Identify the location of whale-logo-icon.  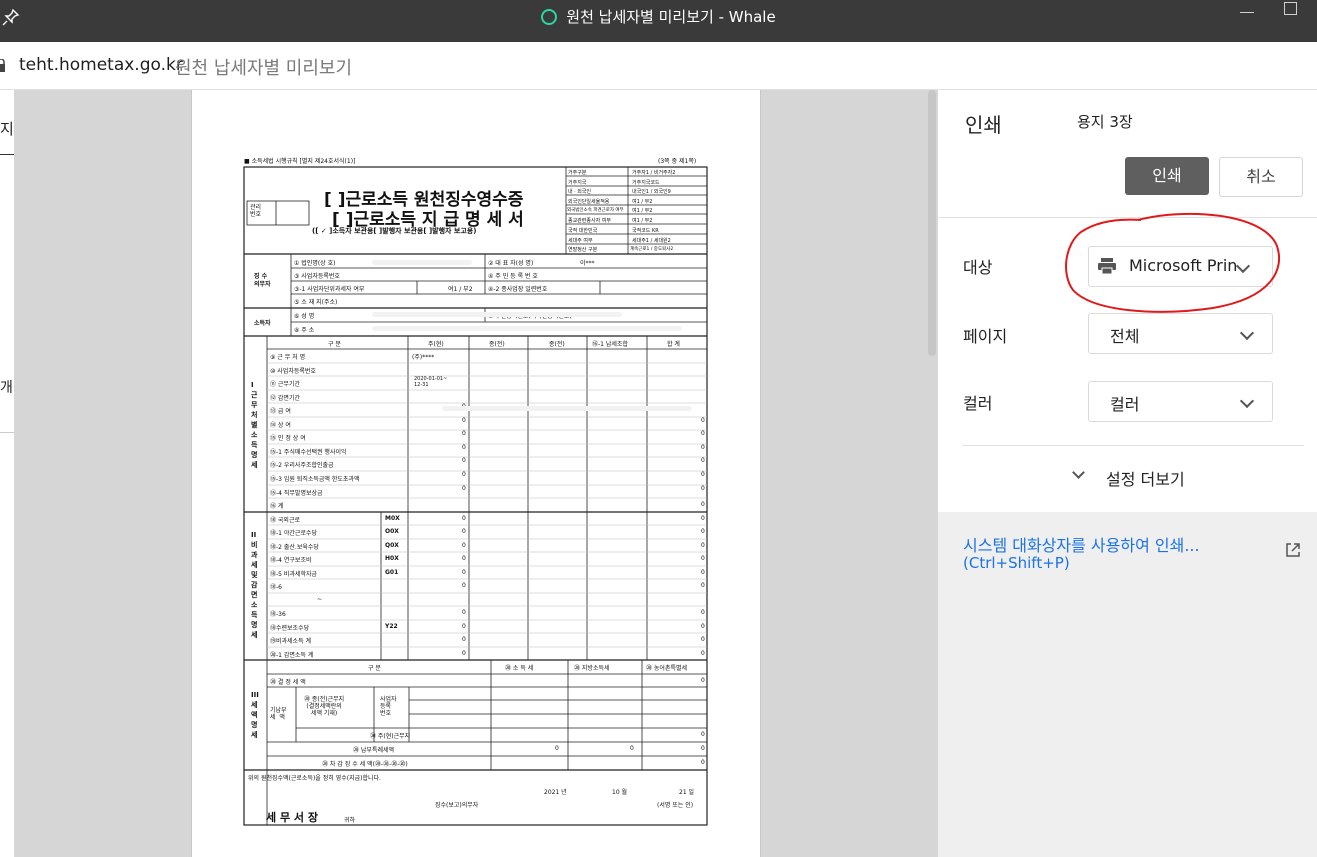
(549, 17).